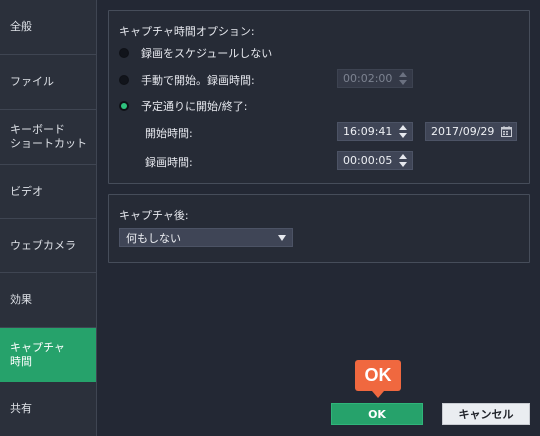  Describe the element at coordinates (368, 78) in the screenshot. I see `manual-duration-value: 00:02:00` at that location.